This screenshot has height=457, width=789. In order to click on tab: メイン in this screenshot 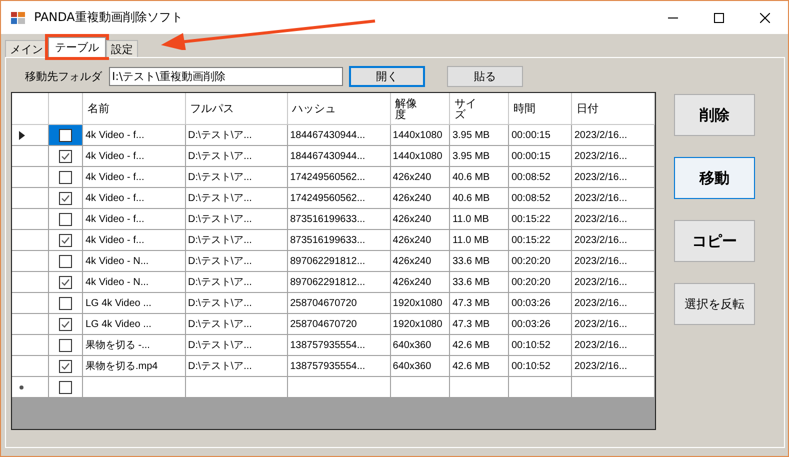, I will do `click(26, 48)`.